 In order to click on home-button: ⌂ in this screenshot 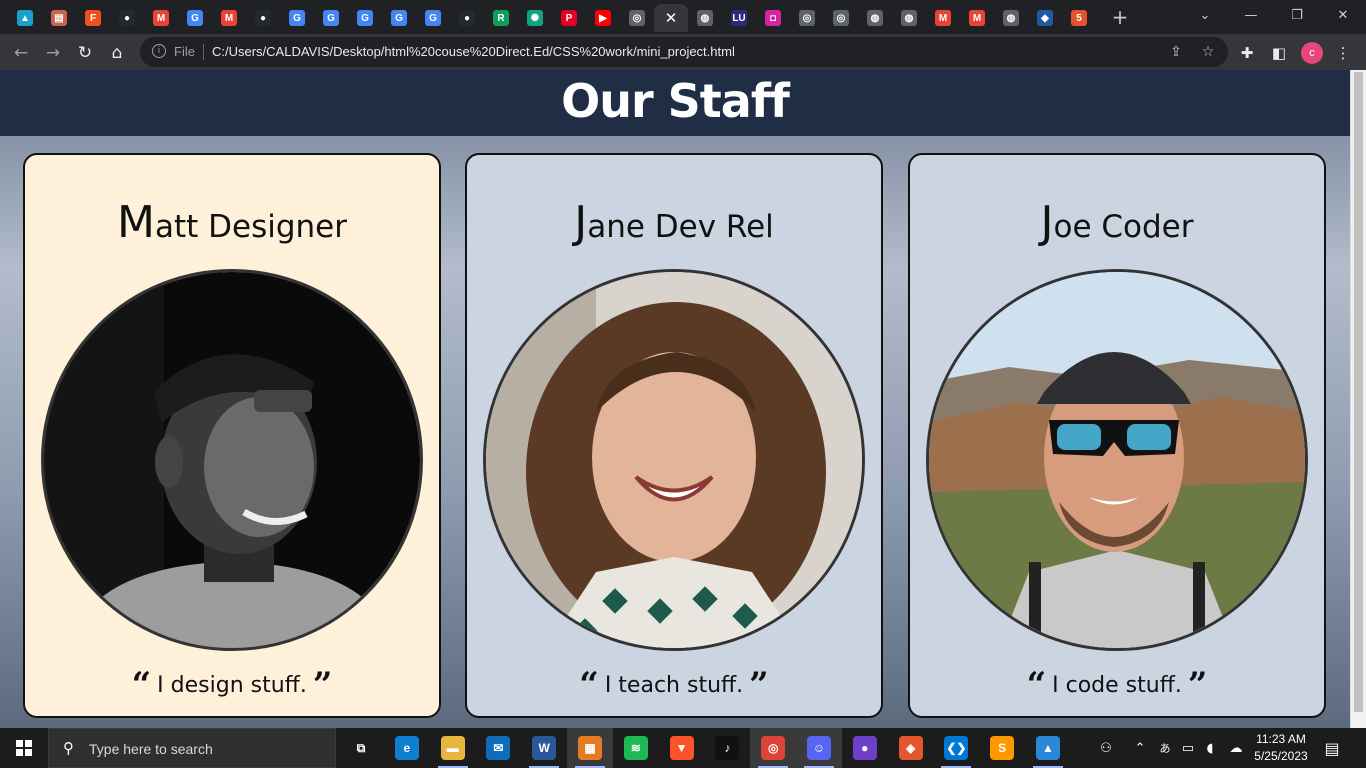, I will do `click(117, 53)`.